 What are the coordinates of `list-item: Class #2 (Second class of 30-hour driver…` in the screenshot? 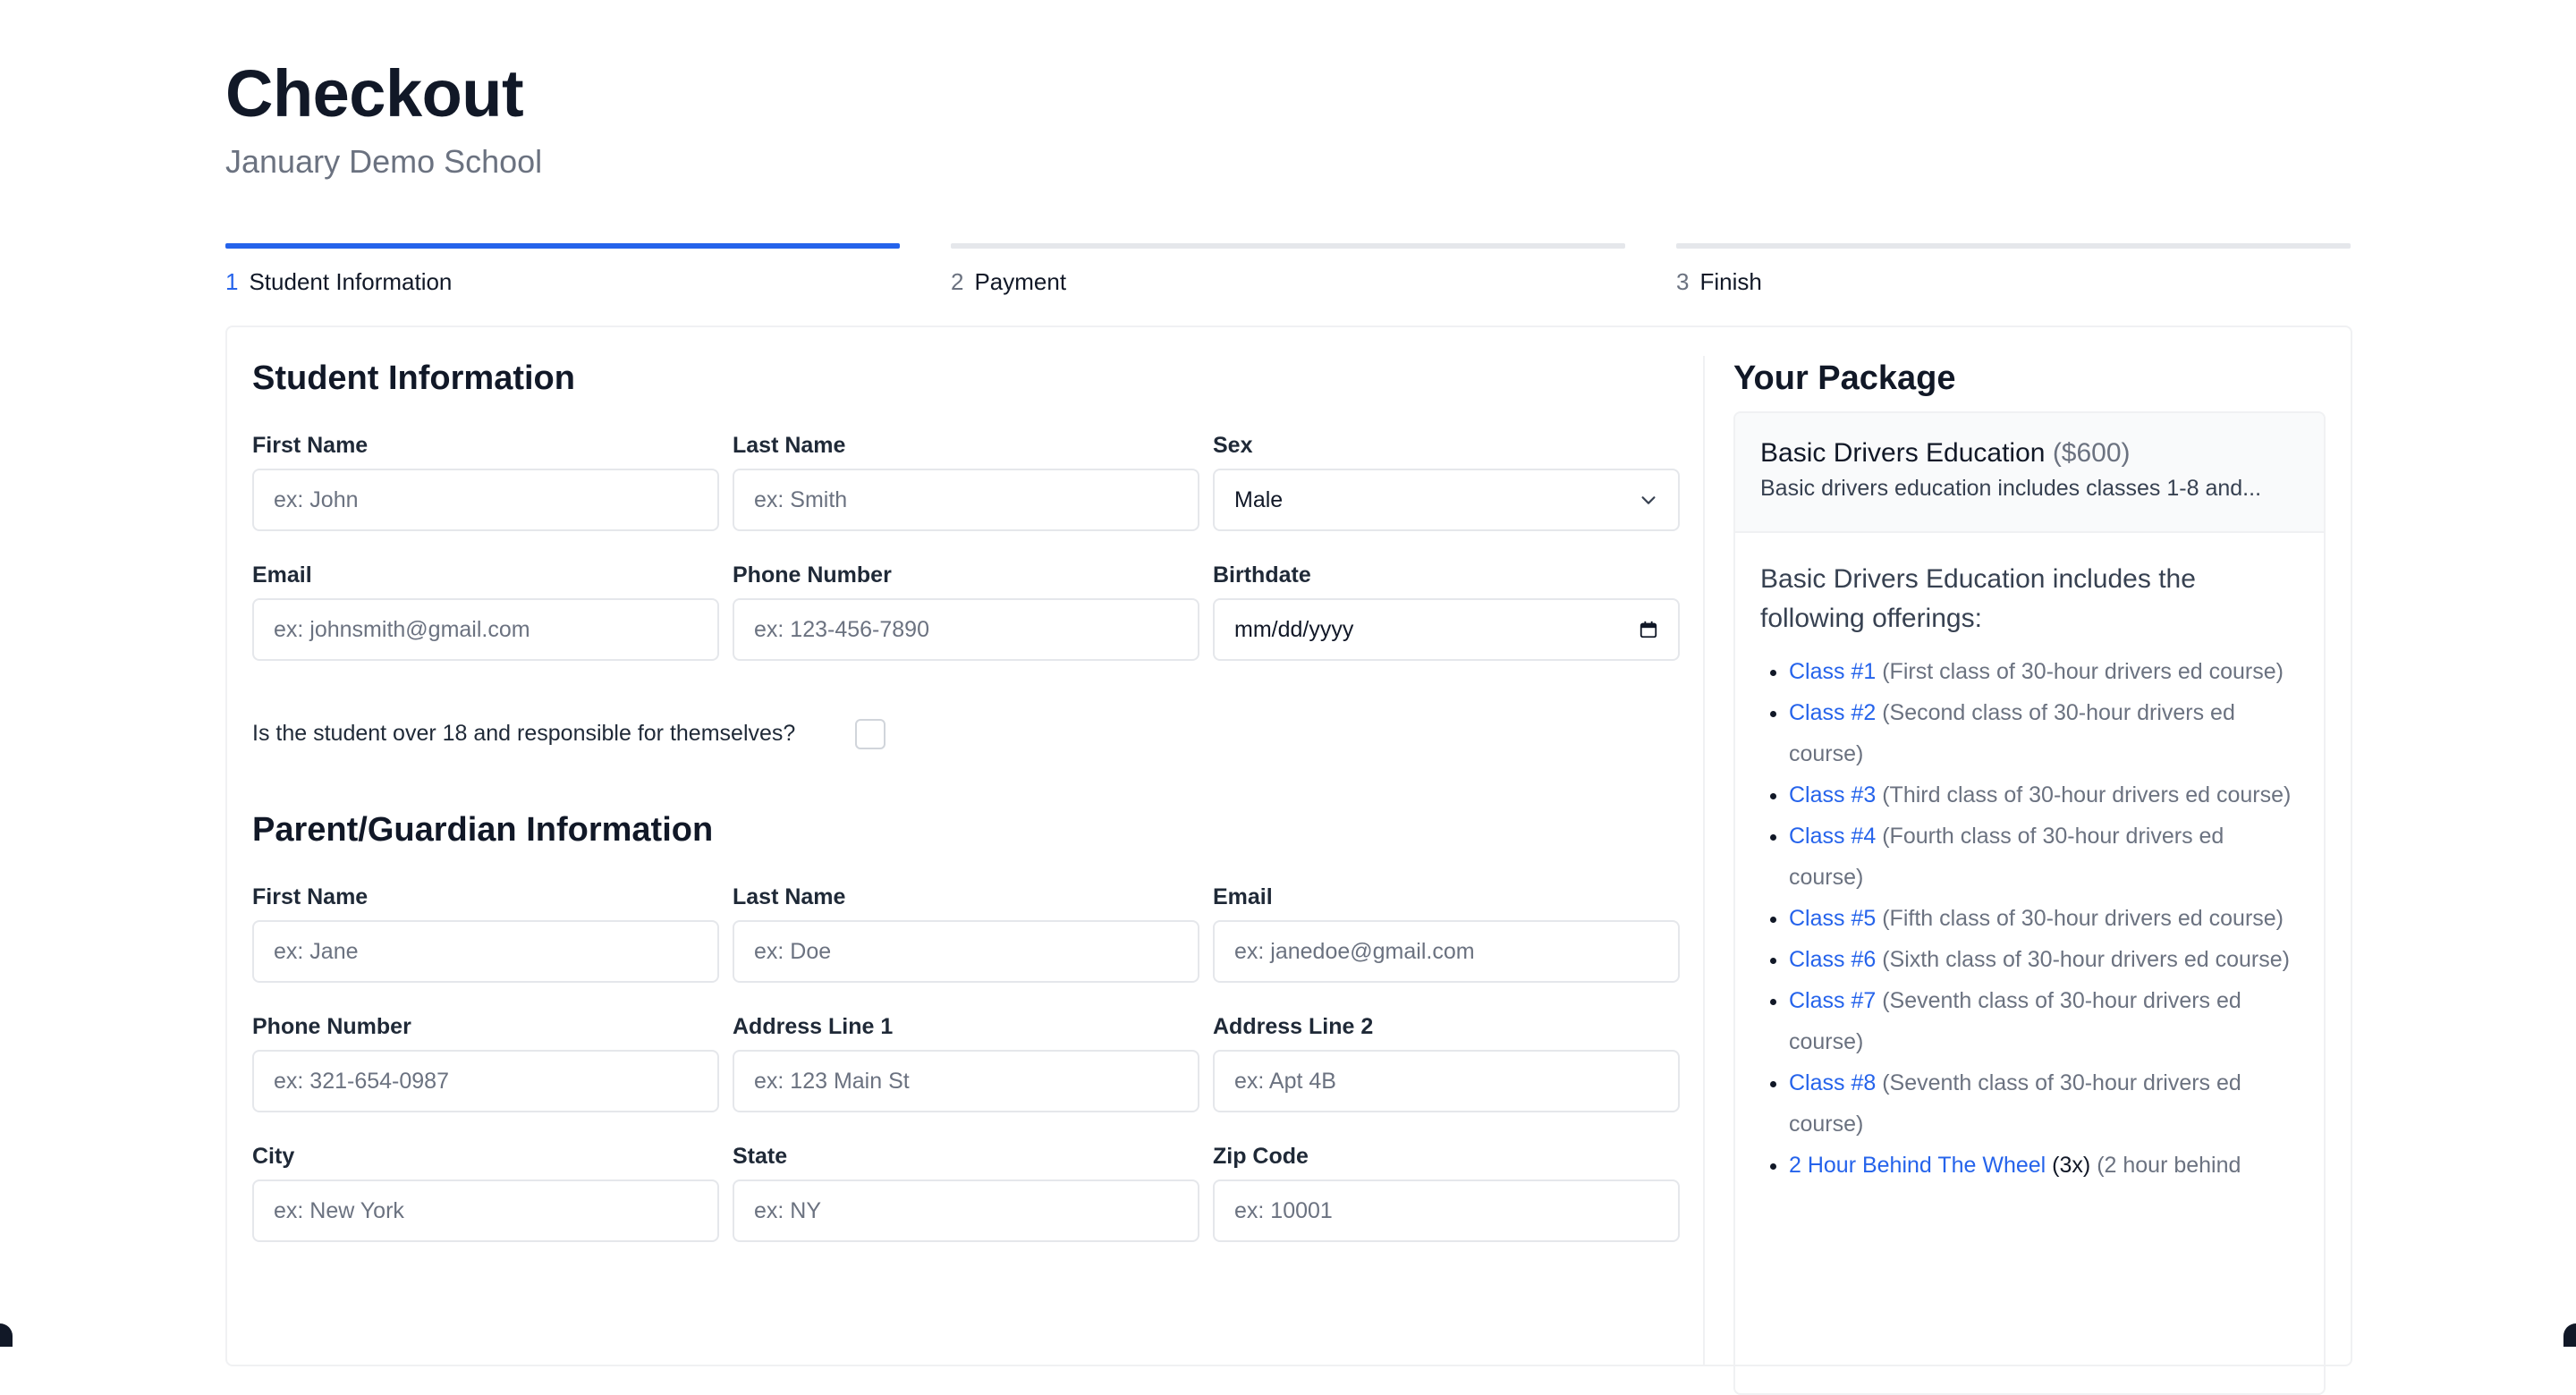 It's located at (2044, 733).